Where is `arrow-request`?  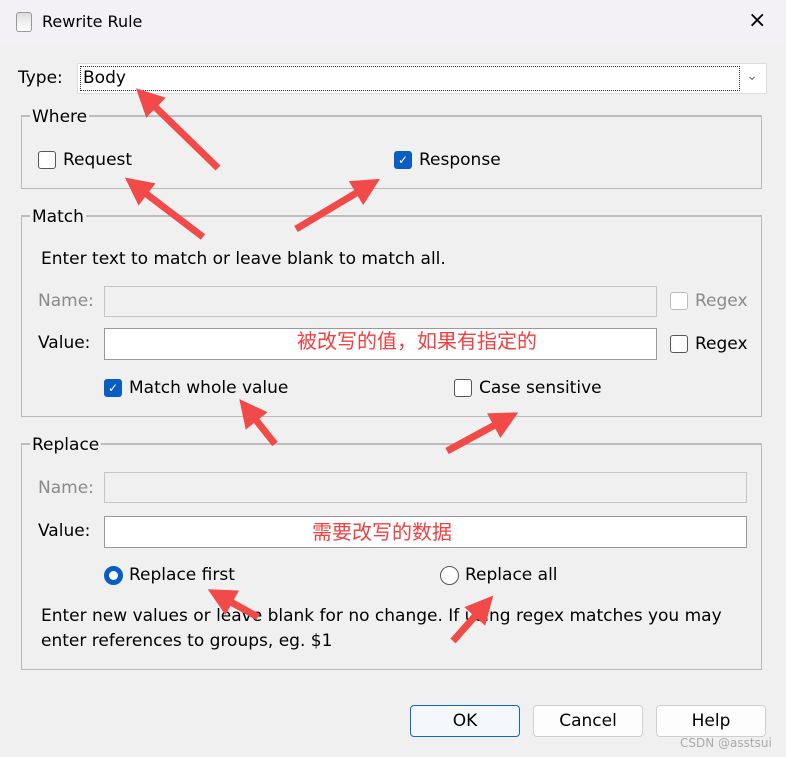
arrow-request is located at coordinates (165, 208).